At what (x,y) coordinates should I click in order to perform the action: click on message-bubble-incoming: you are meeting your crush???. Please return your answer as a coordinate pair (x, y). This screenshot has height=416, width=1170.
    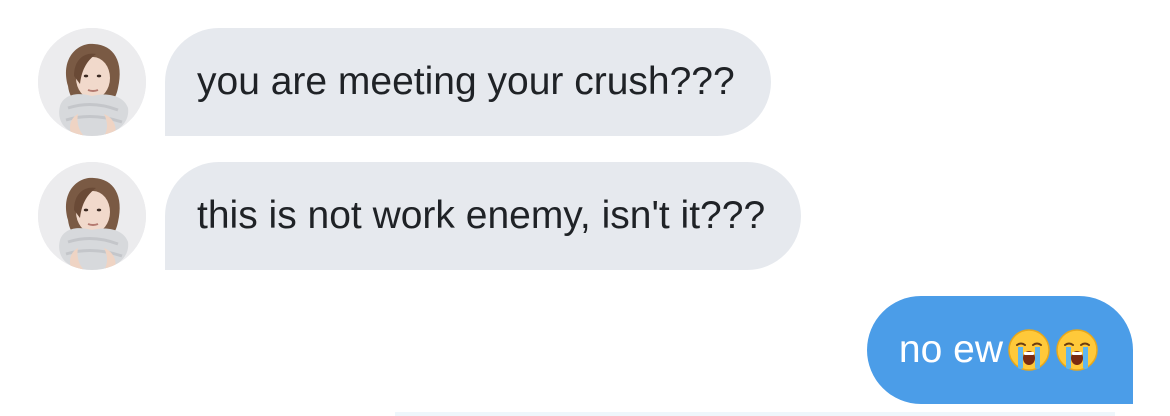
    Looking at the image, I should click on (468, 82).